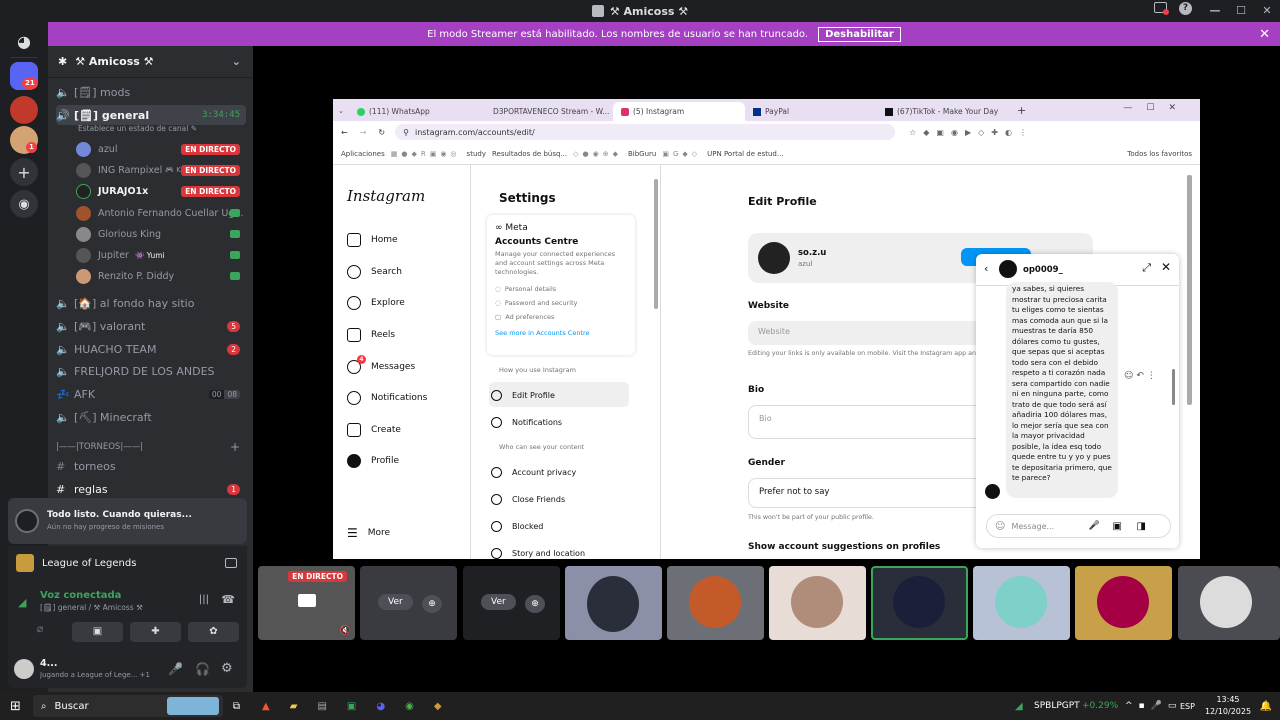 The height and width of the screenshot is (720, 1280). What do you see at coordinates (151, 349) in the screenshot?
I see `channel-huacho: 🔈 HUACHO TEAM 2` at bounding box center [151, 349].